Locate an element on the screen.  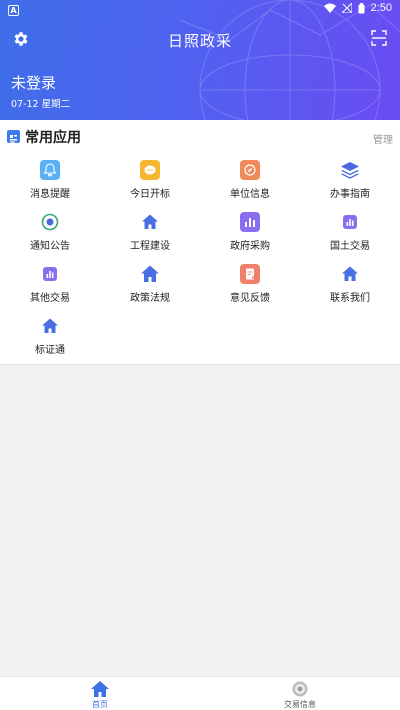
bottom-tab-bar: 首页 交易信息 is located at coordinates (200, 693).